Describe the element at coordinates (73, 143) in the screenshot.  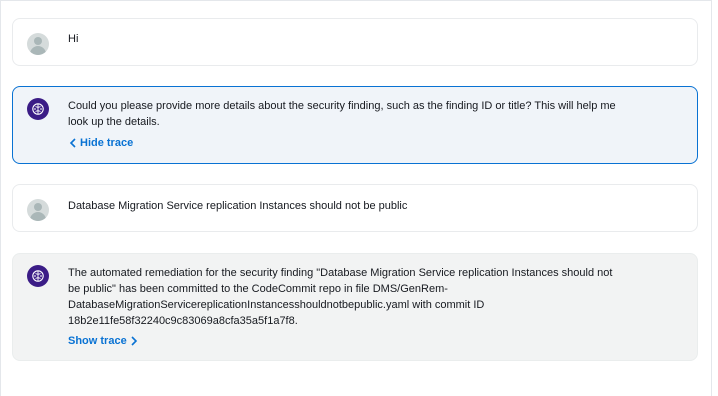
I see `chevron-left-icon` at that location.